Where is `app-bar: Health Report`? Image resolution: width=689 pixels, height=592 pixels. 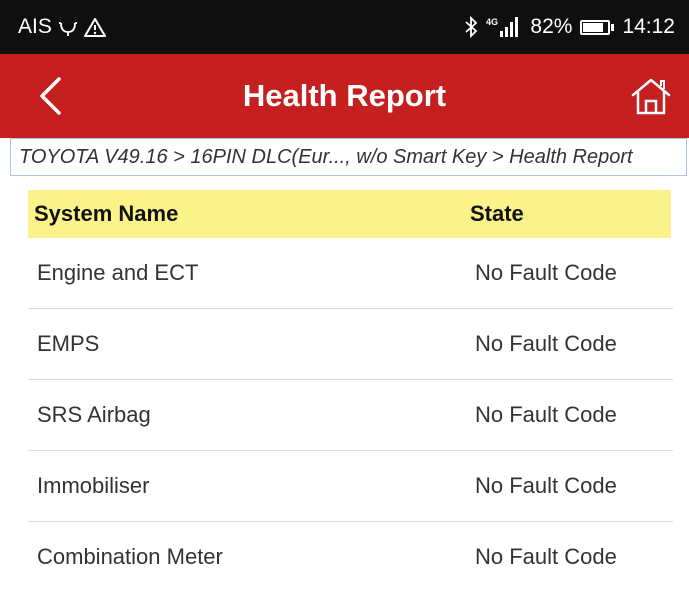 app-bar: Health Report is located at coordinates (344, 96).